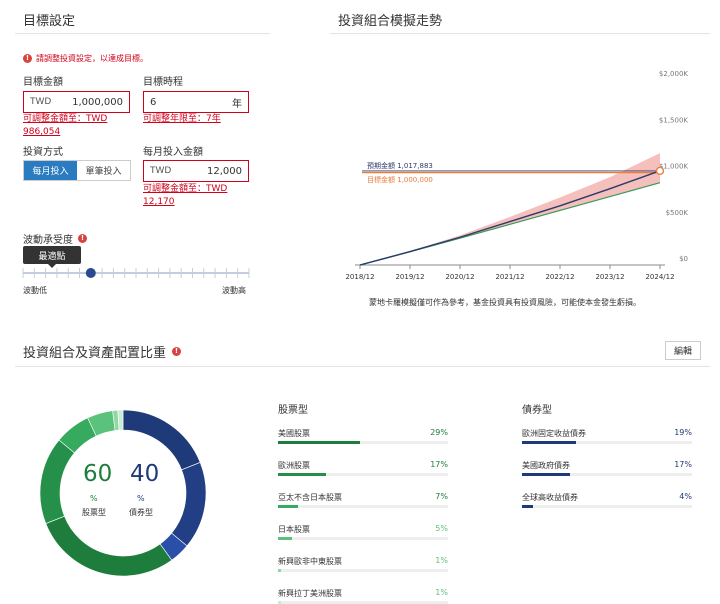 Image resolution: width=720 pixels, height=604 pixels. I want to click on target-period-label: 目標時程, so click(163, 82).